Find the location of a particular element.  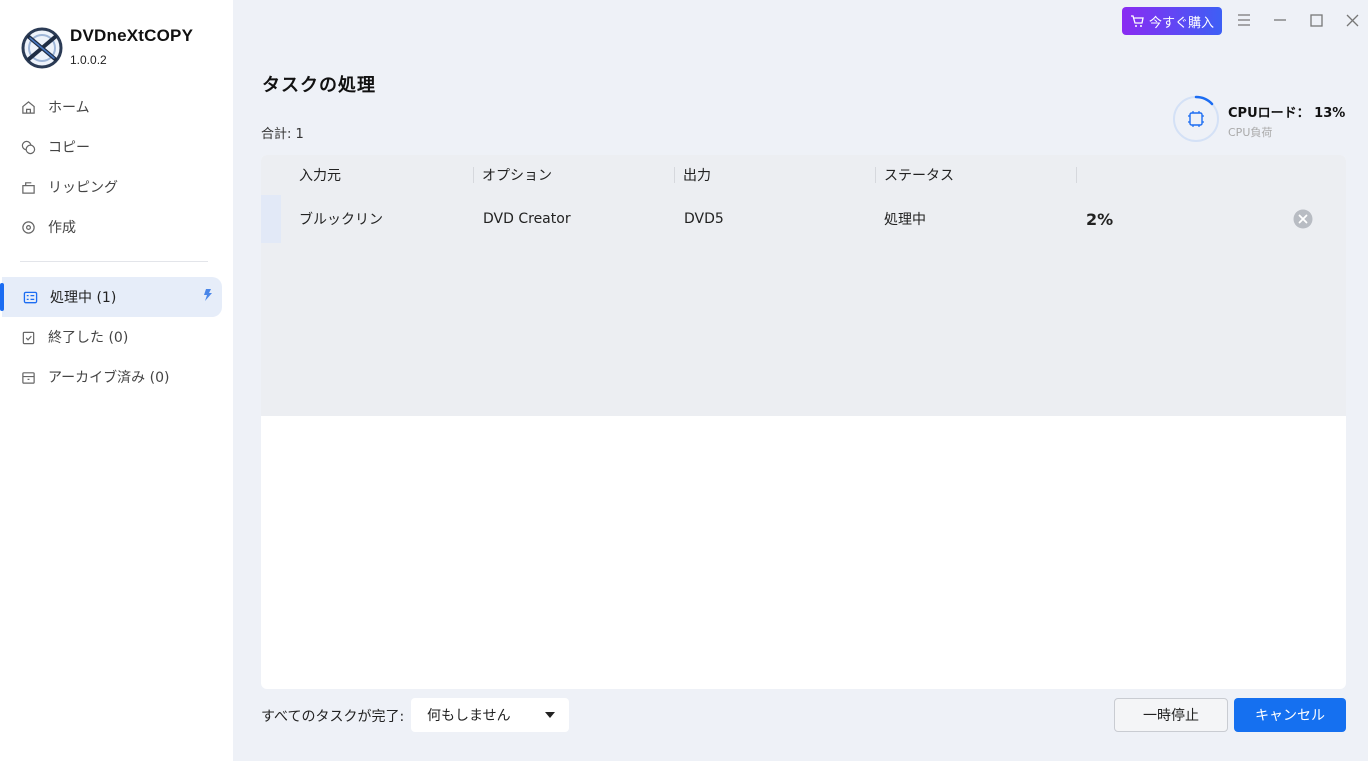

processing-icon is located at coordinates (30, 297).